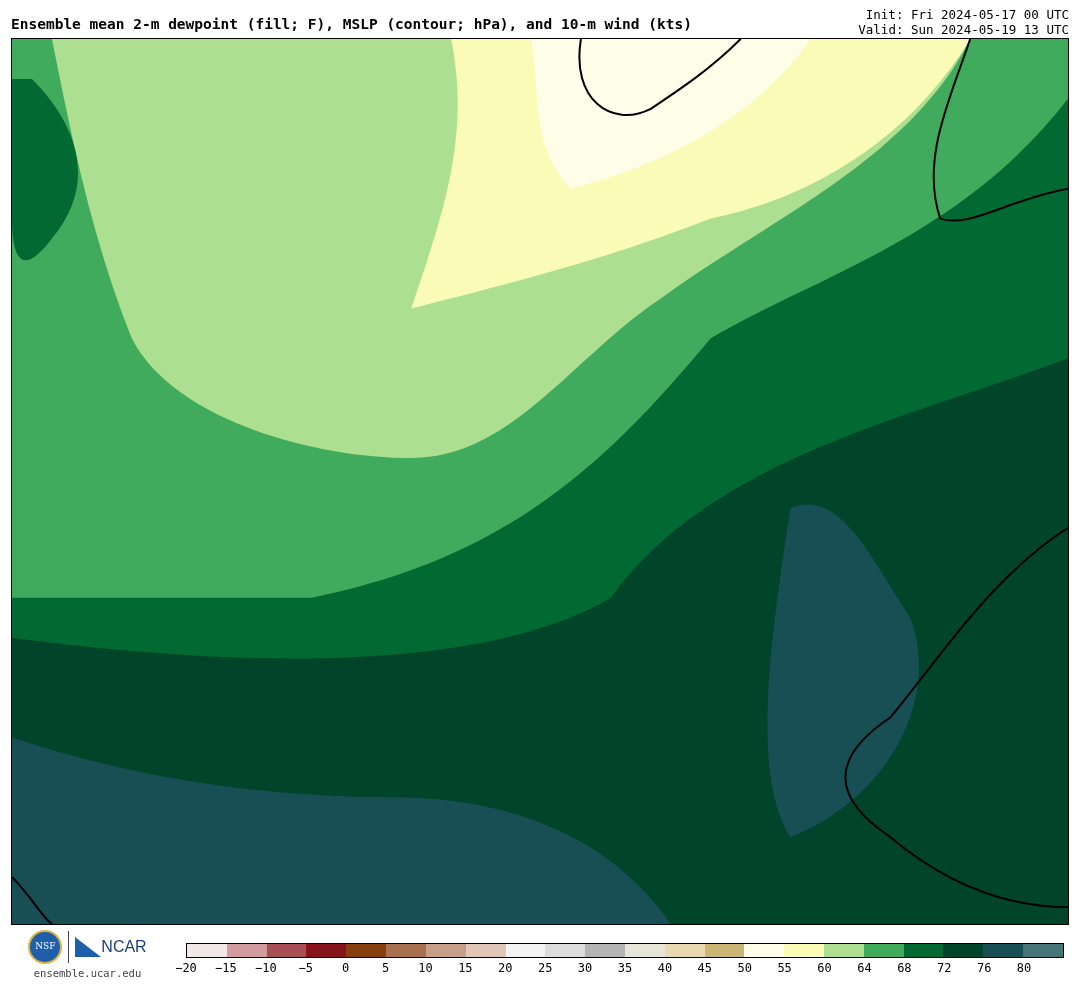  Describe the element at coordinates (984, 968) in the screenshot. I see `colorbar-label: 76` at that location.